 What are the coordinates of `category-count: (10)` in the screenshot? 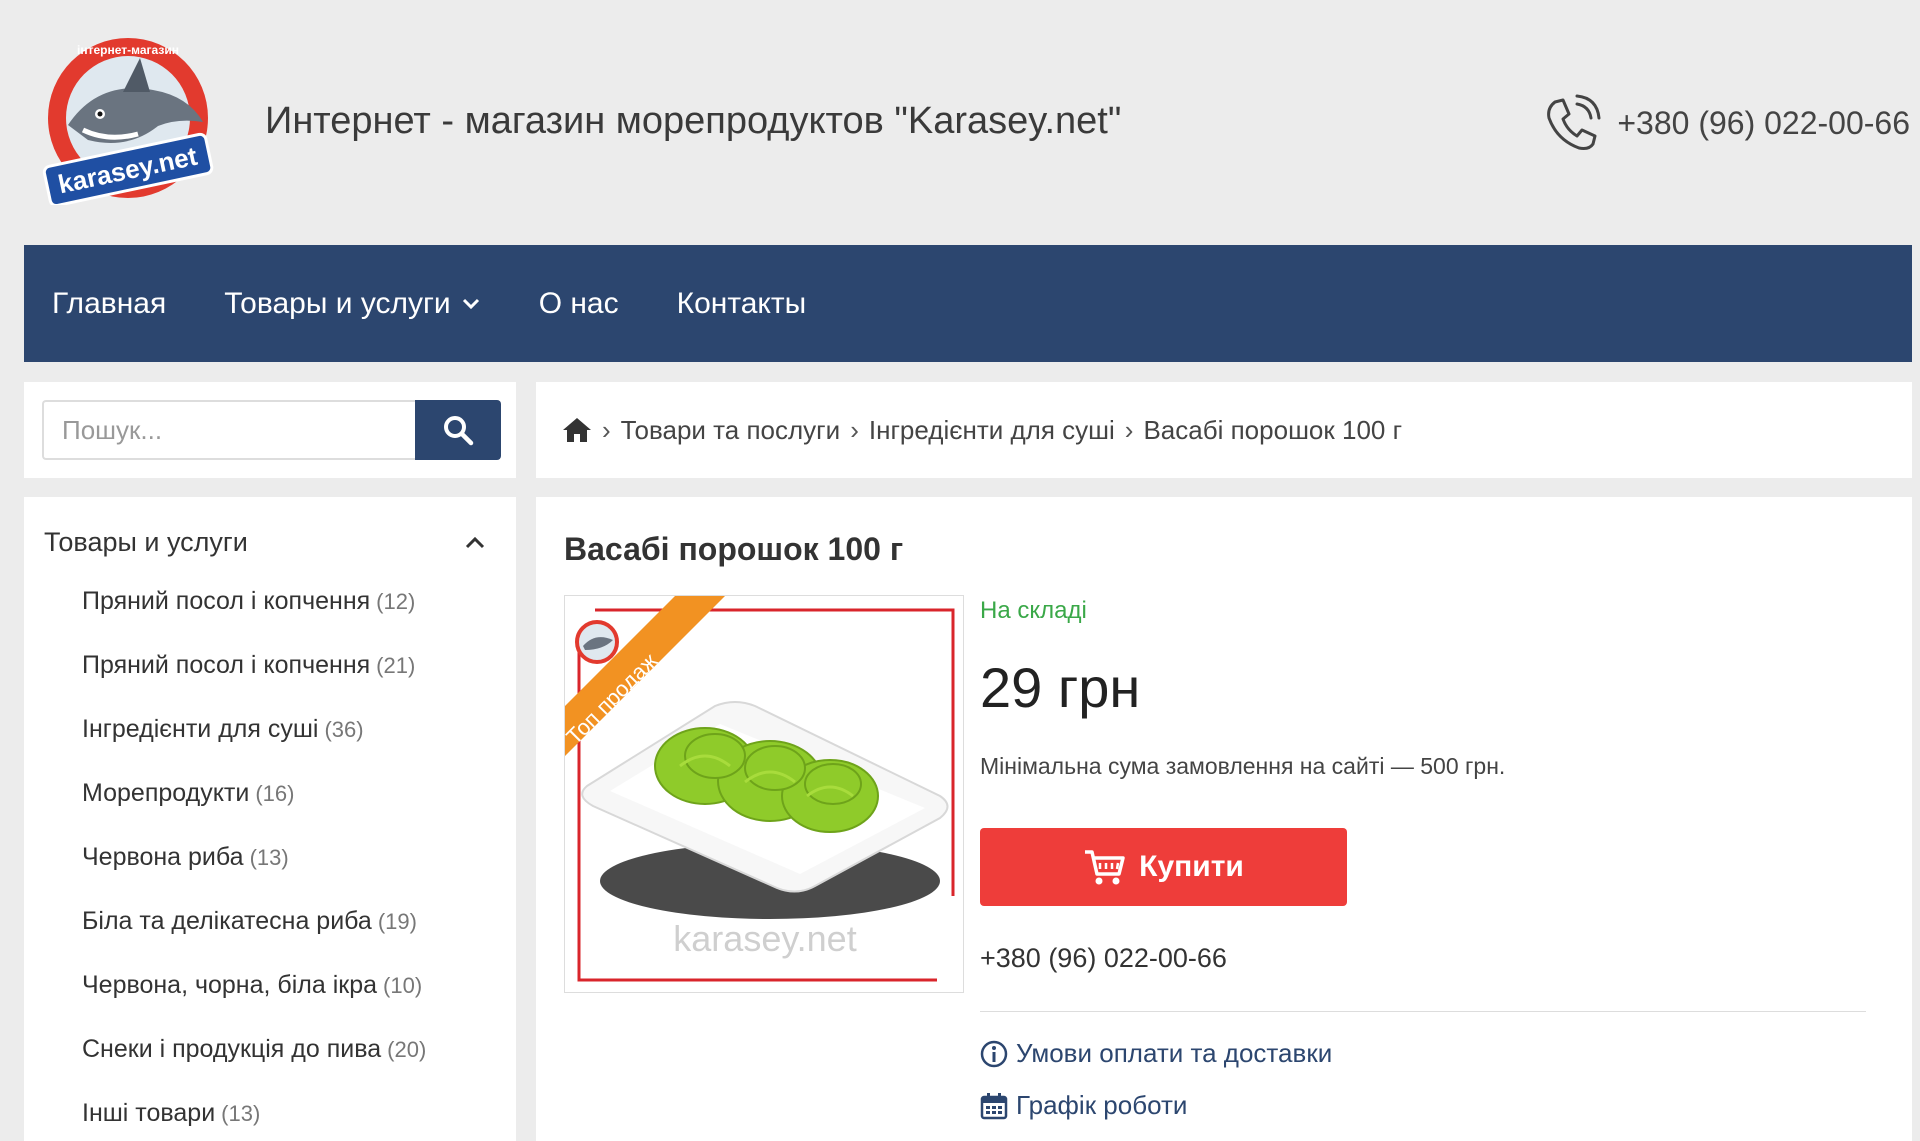 It's located at (403, 985).